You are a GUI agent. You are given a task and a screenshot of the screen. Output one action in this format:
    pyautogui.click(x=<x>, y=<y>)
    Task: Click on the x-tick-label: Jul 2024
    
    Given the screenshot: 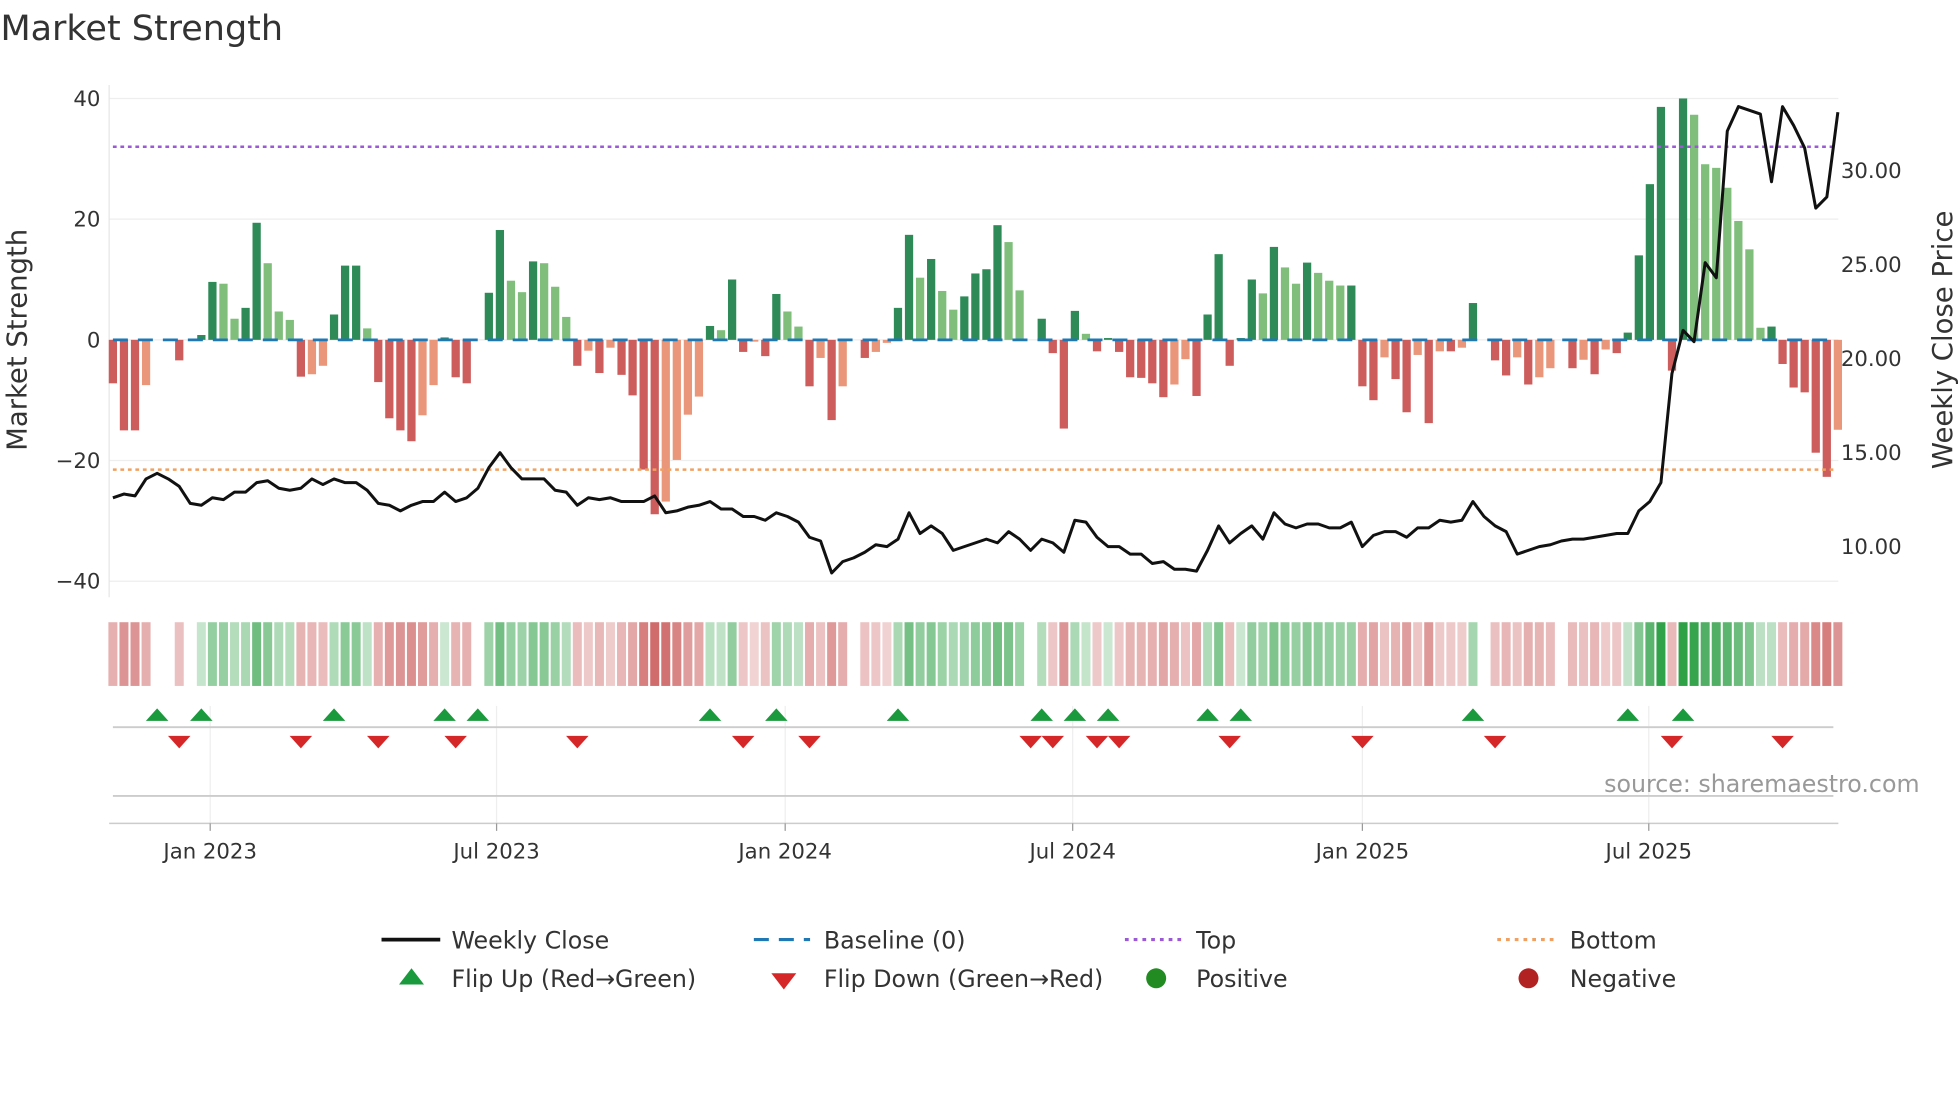 What is the action you would take?
    pyautogui.click(x=1071, y=851)
    